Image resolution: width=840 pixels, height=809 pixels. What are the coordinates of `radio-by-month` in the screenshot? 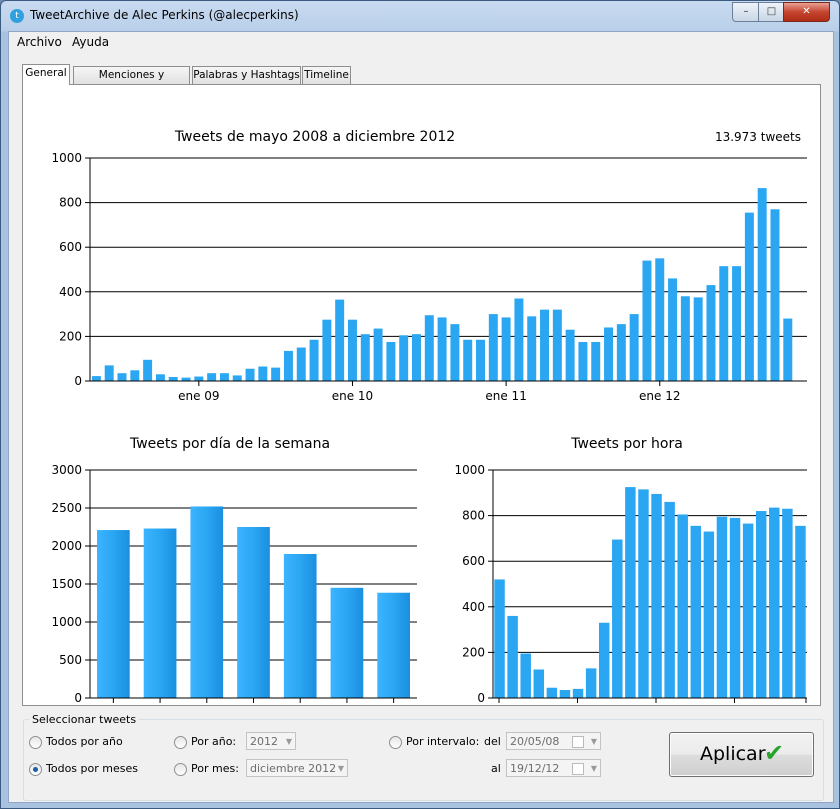 It's located at (180, 769).